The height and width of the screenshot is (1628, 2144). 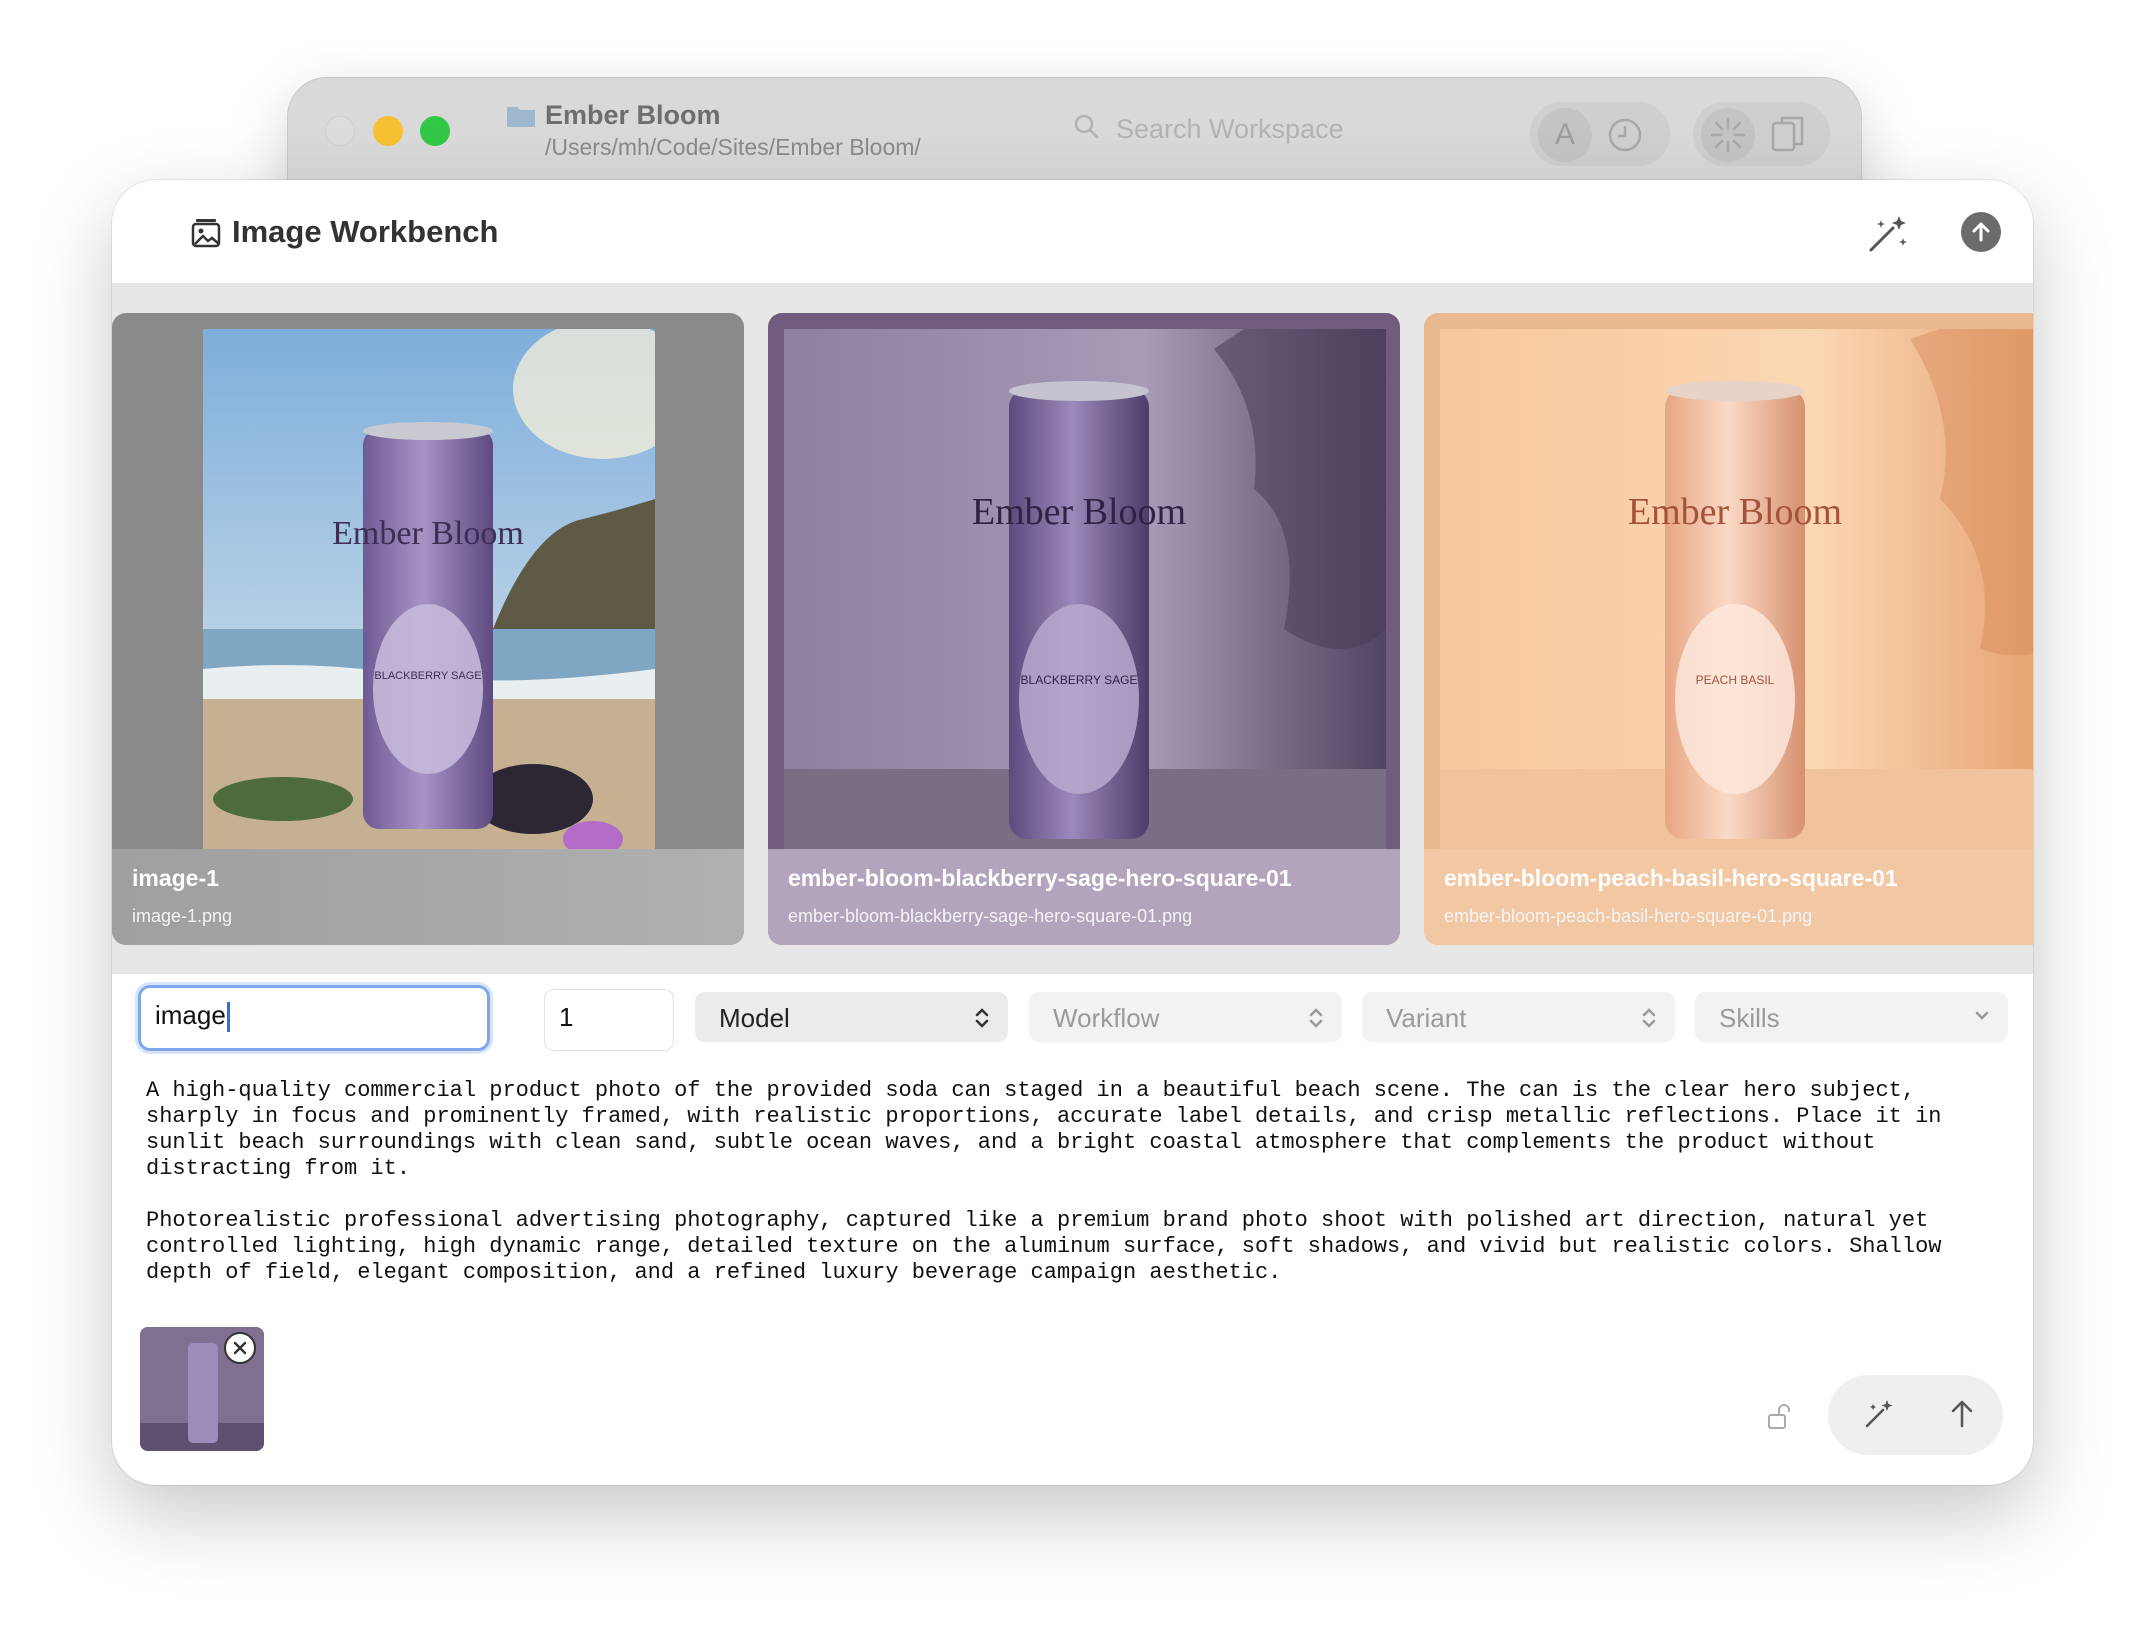 I want to click on card-caption: image-1 image-1.png, so click(x=428, y=897).